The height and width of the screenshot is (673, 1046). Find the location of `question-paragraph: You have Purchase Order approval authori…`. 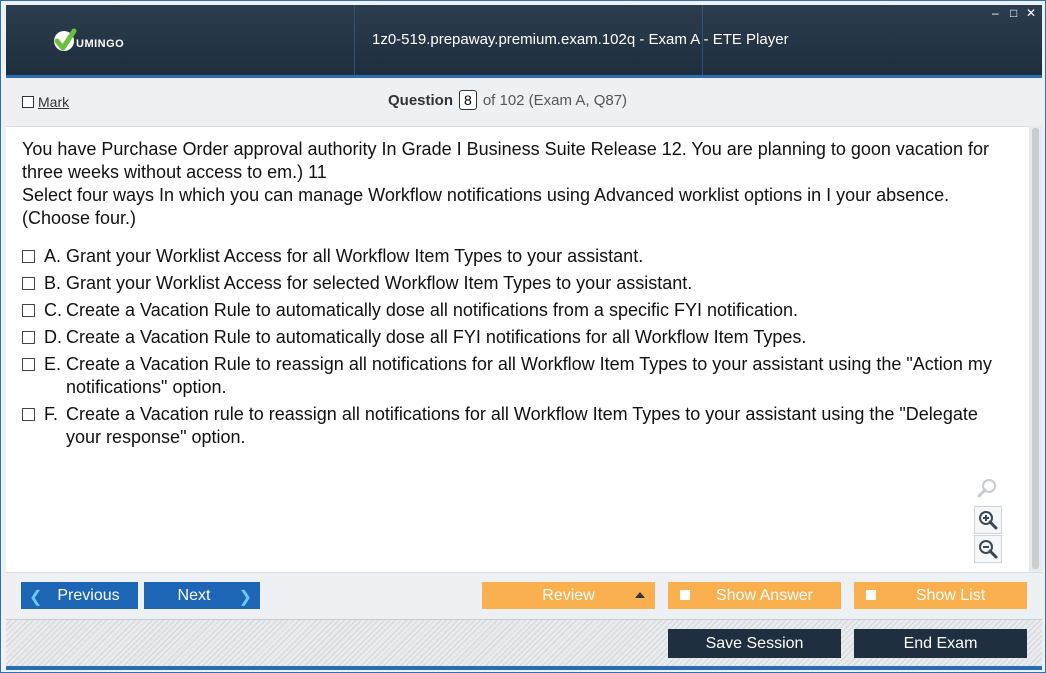

question-paragraph: You have Purchase Order approval authori… is located at coordinates (505, 160).